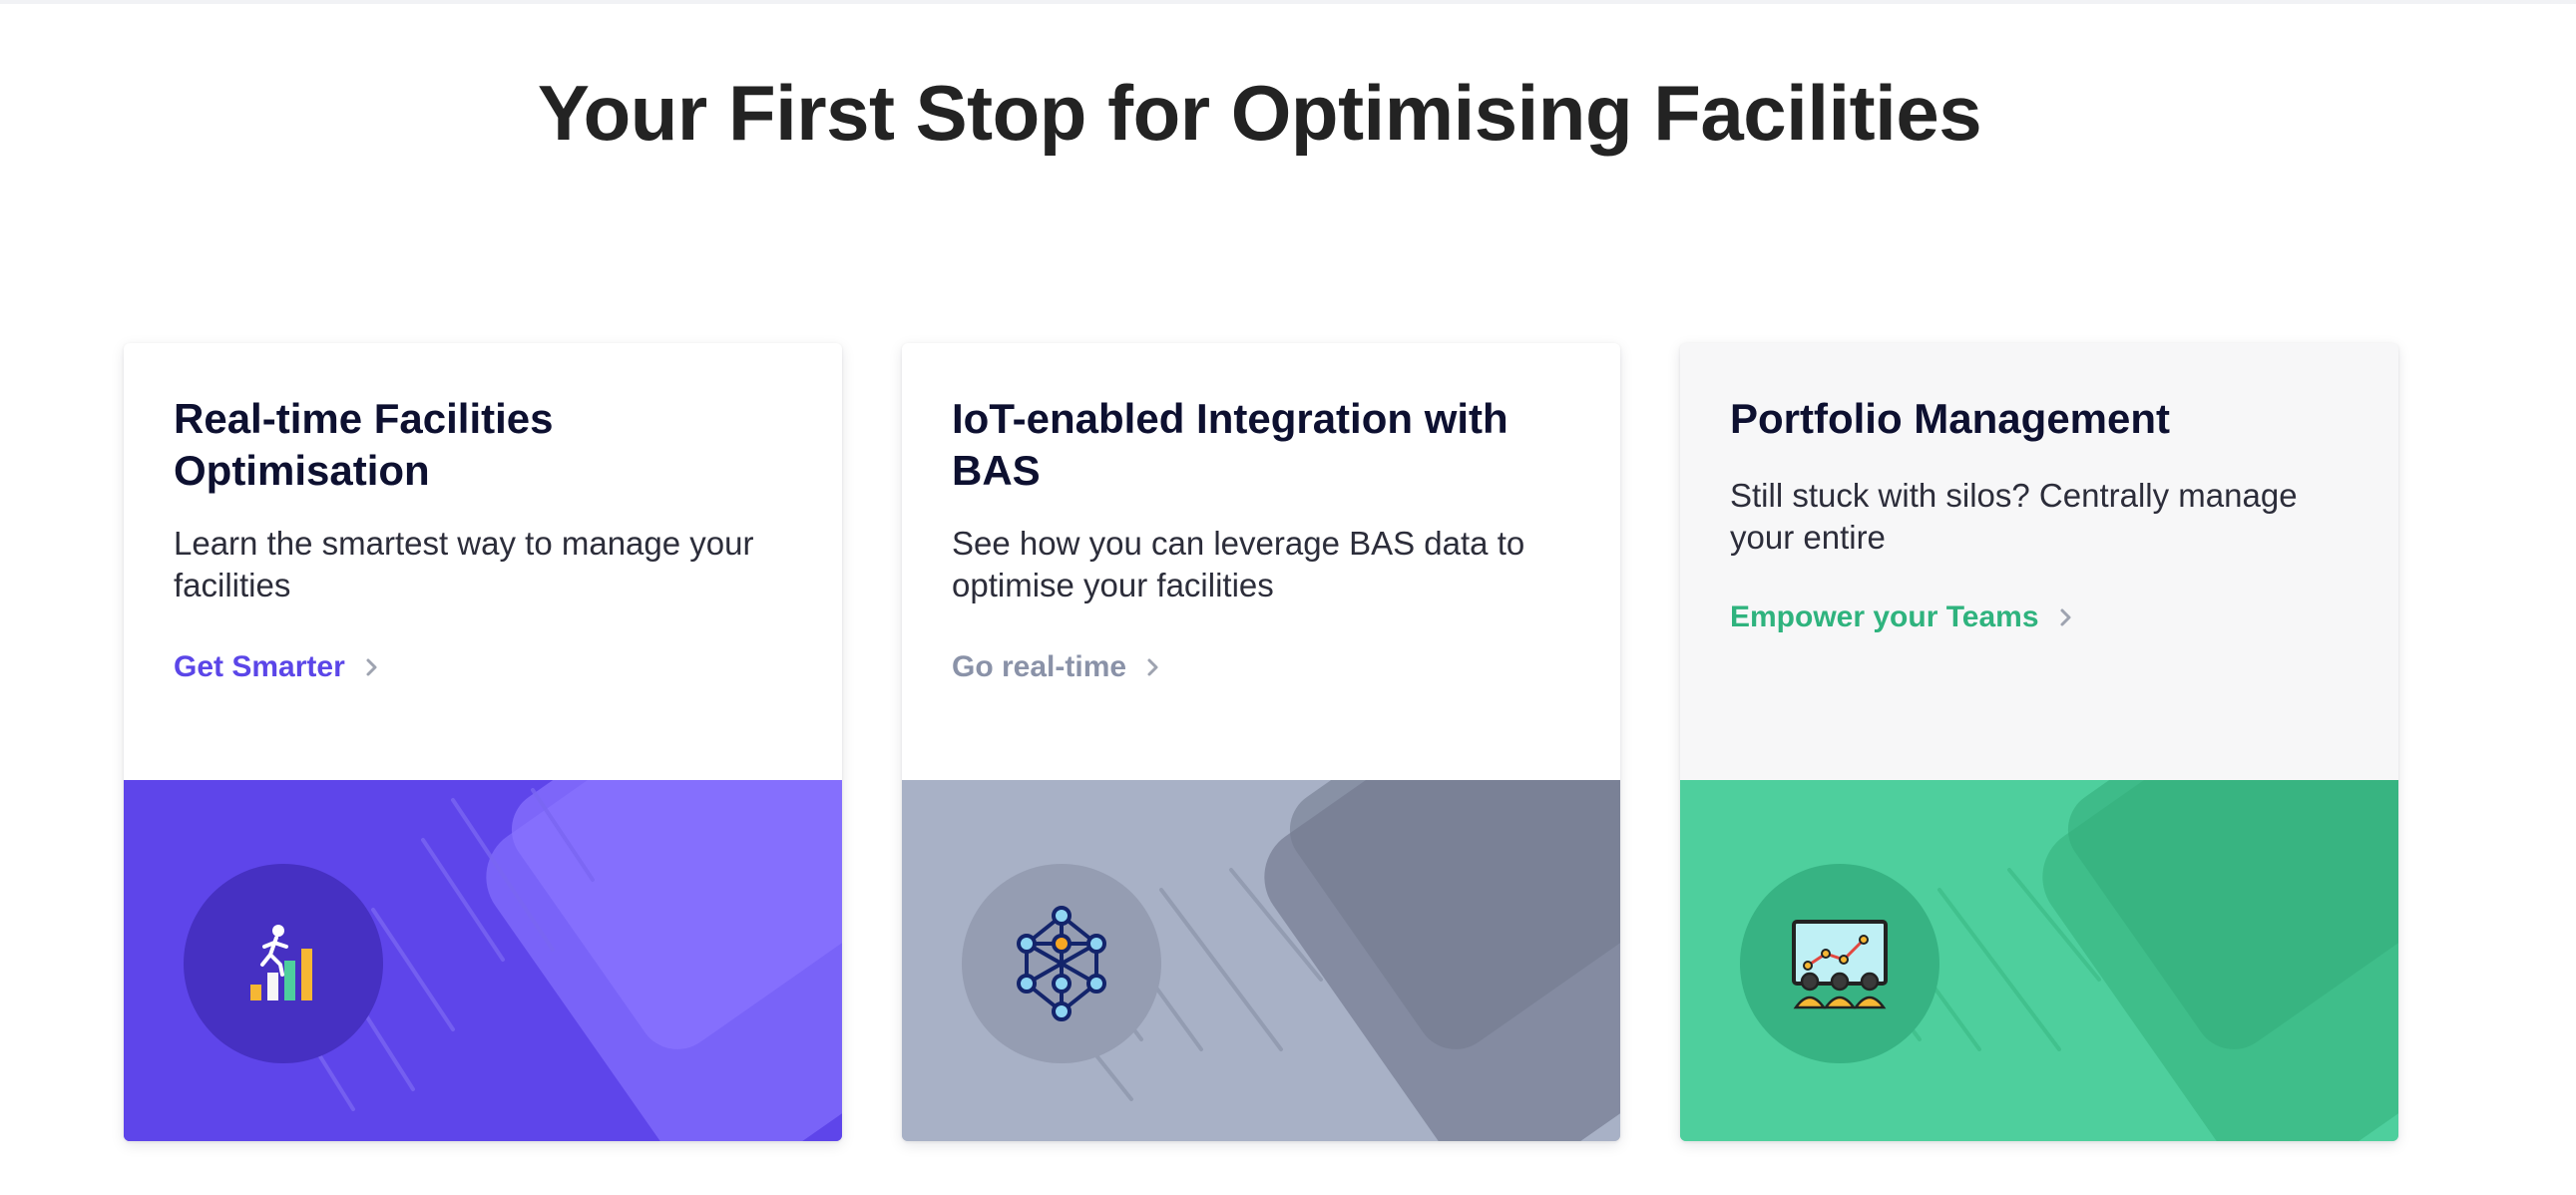  What do you see at coordinates (281, 962) in the screenshot?
I see `climbing-growth-chart-icon` at bounding box center [281, 962].